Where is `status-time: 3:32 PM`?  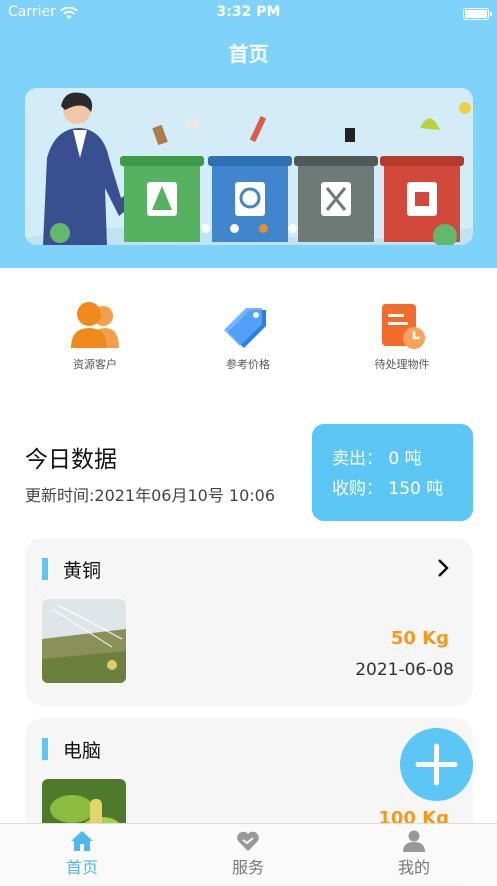
status-time: 3:32 PM is located at coordinates (248, 12).